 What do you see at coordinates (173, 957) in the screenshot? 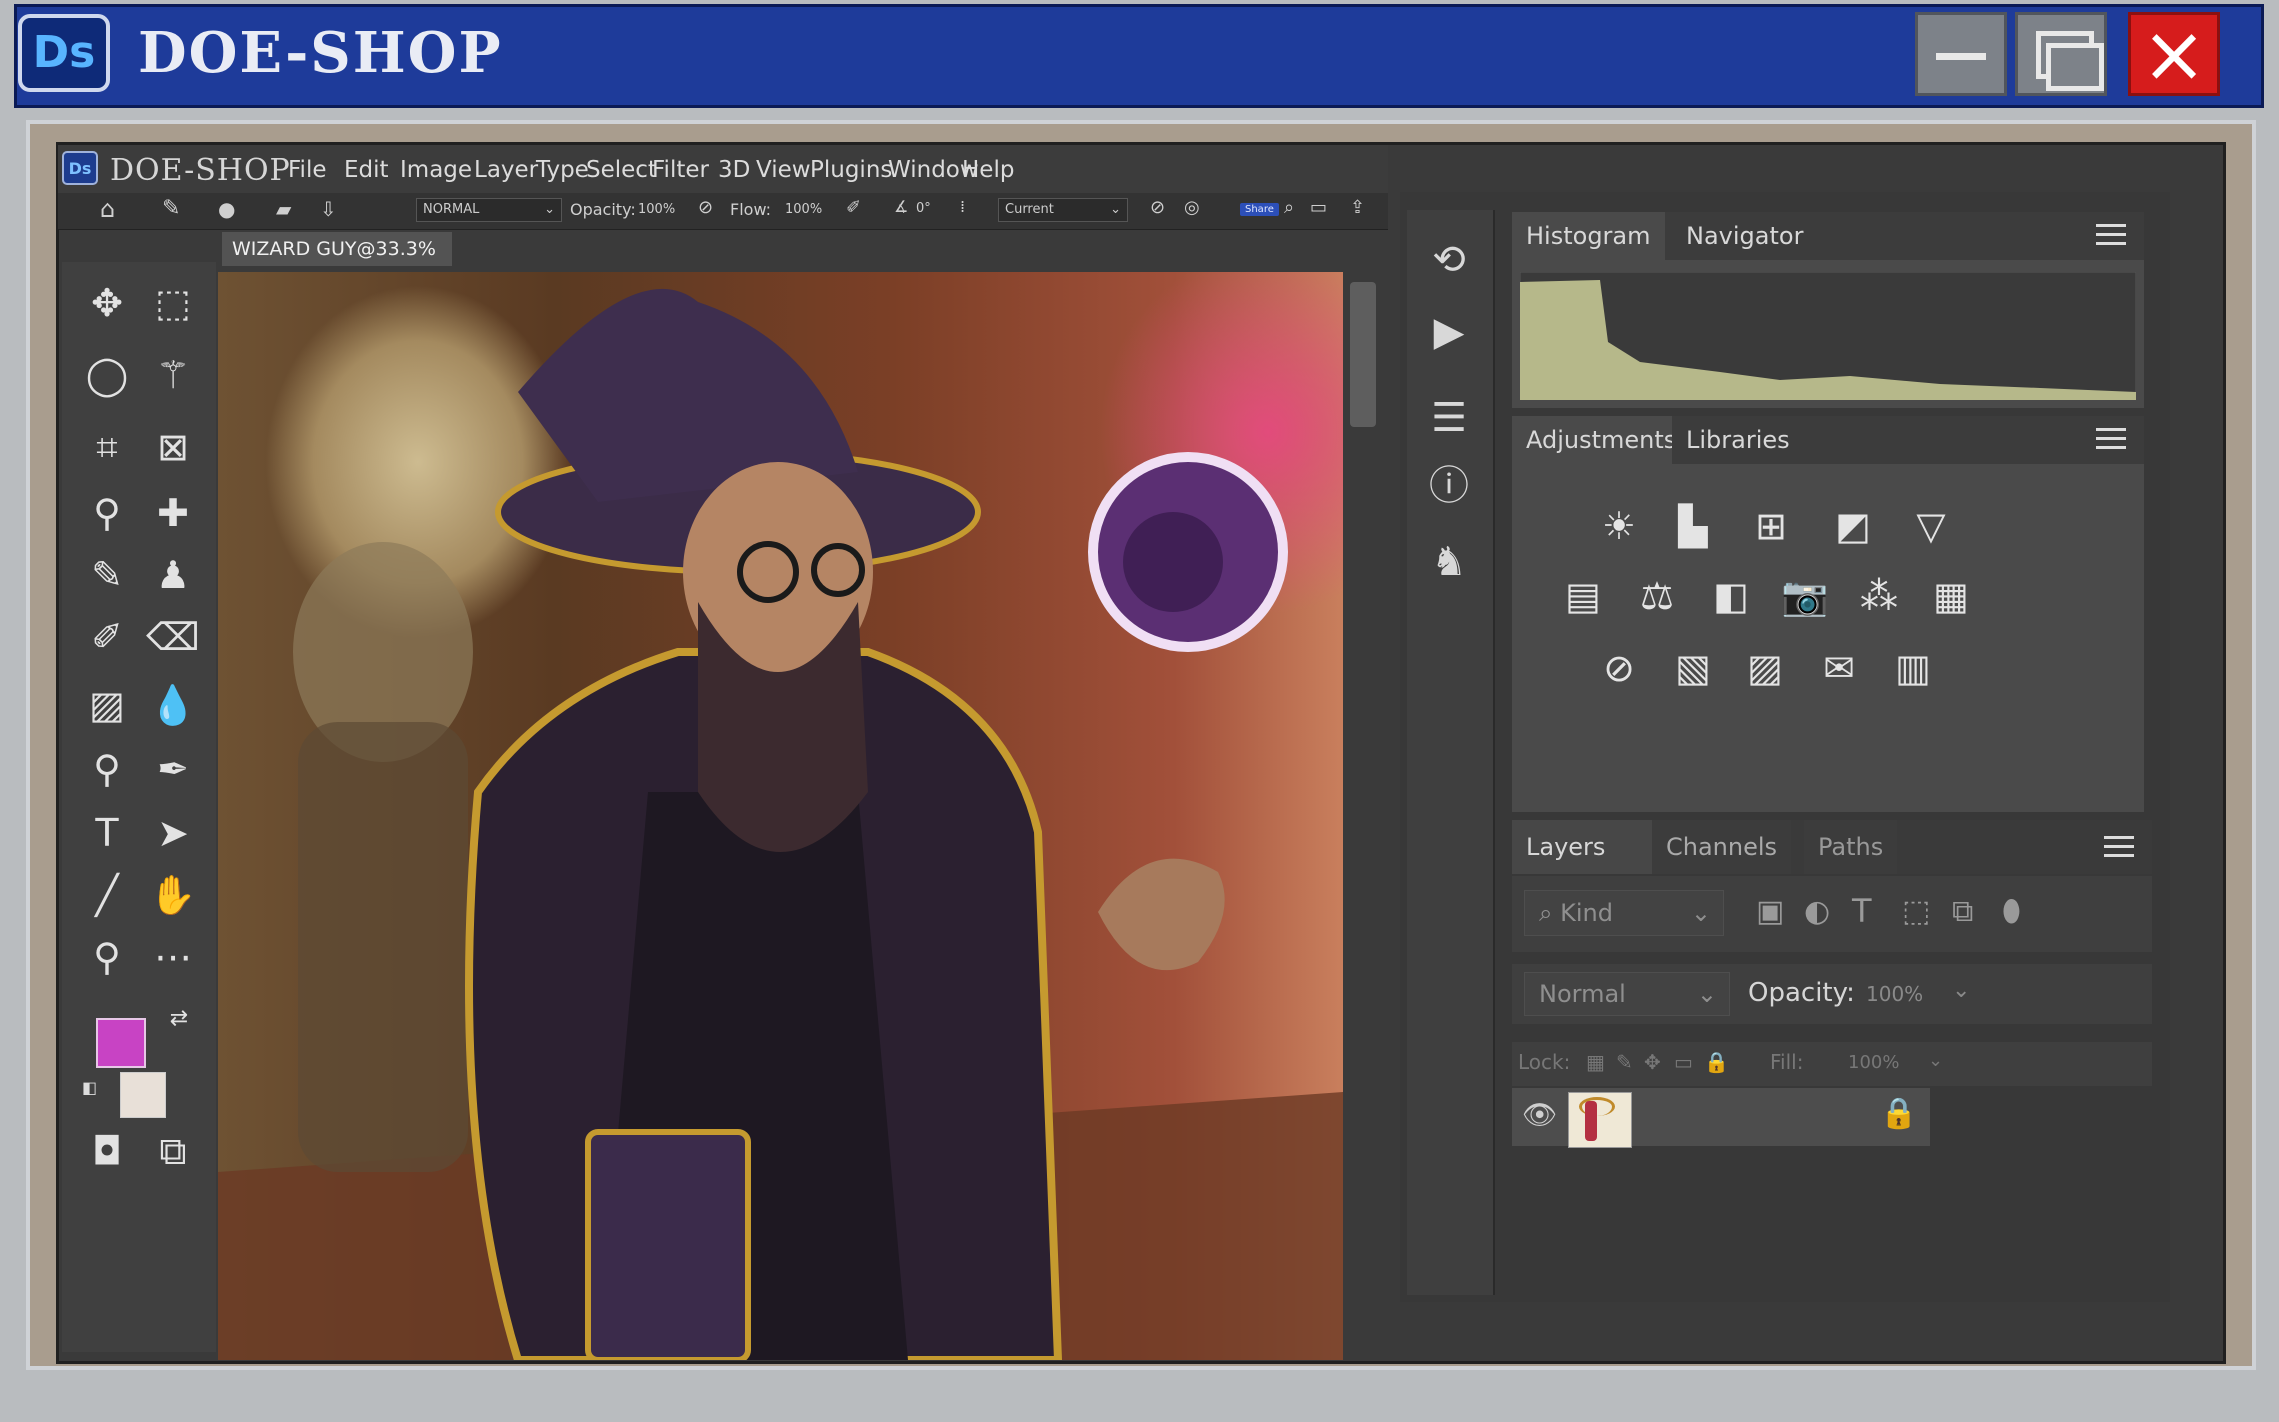
I see `more-tools-icon: ⋯` at bounding box center [173, 957].